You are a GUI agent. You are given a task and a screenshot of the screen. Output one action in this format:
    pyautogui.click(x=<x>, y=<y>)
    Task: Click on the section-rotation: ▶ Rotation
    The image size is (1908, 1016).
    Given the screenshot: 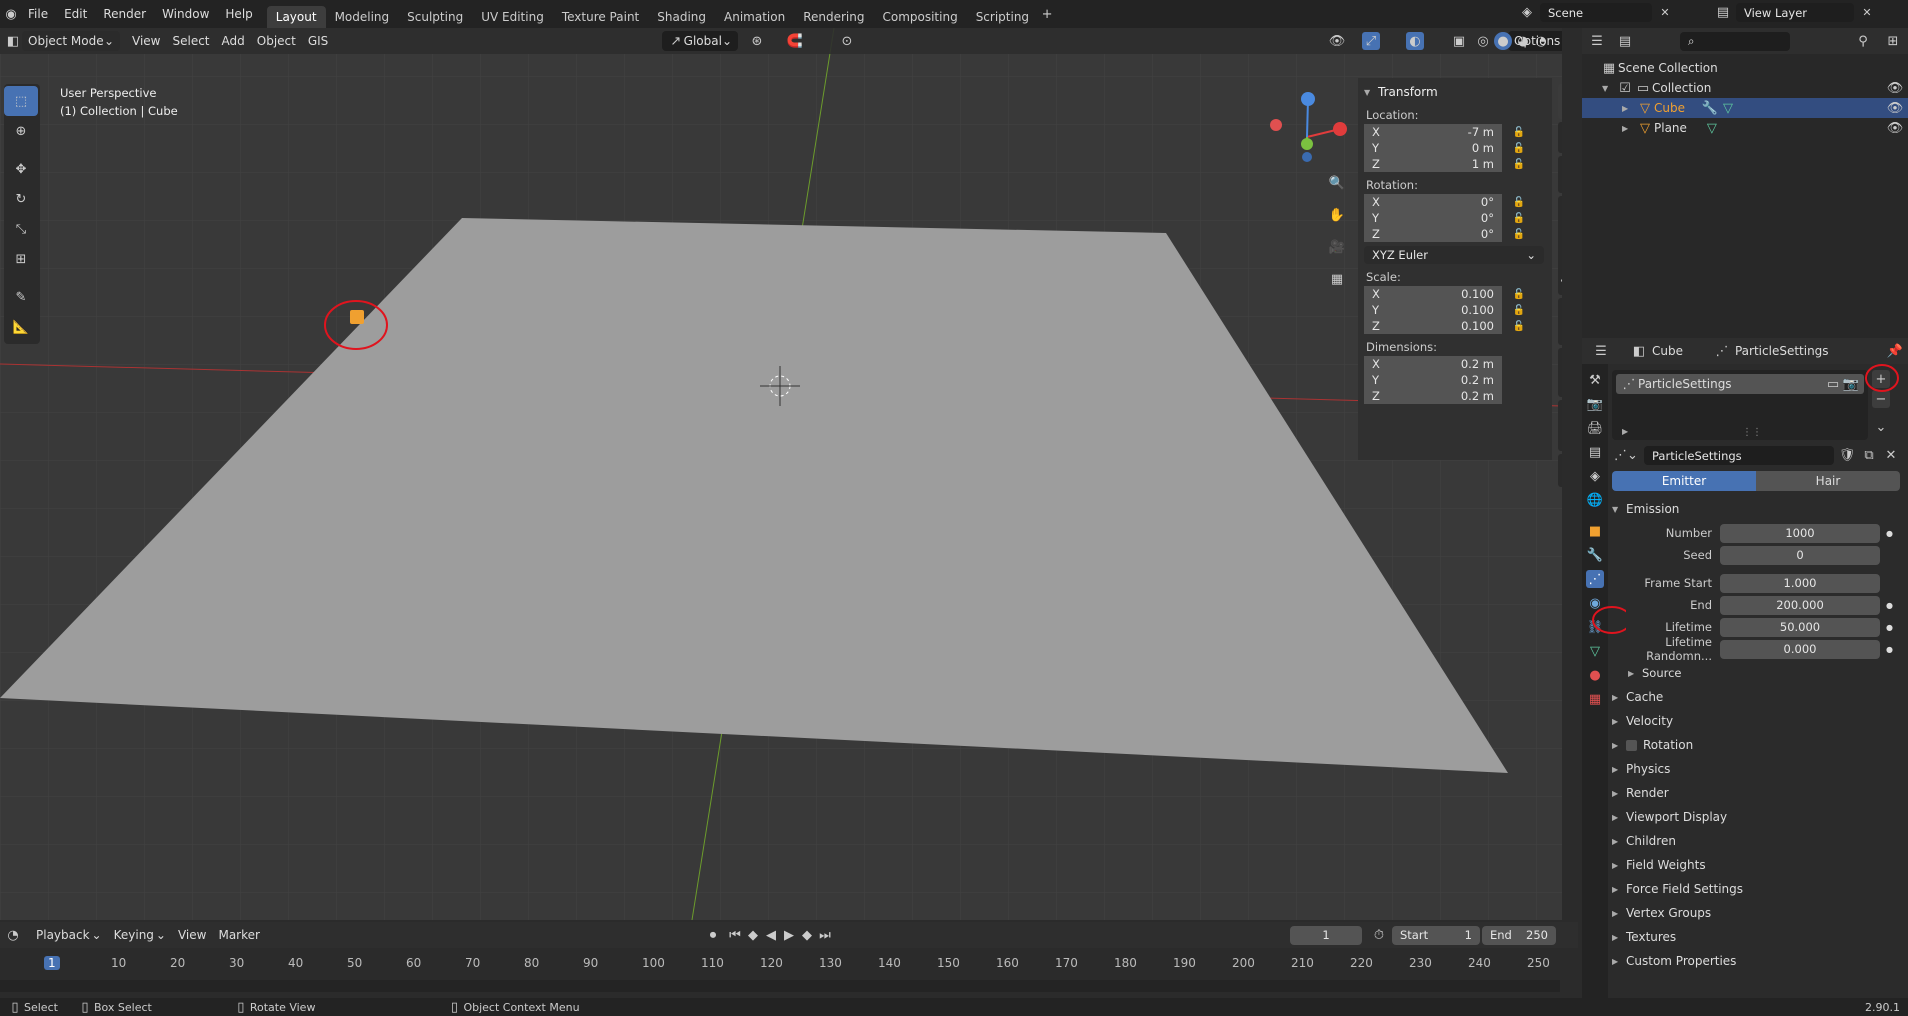 What is the action you would take?
    pyautogui.click(x=1756, y=745)
    